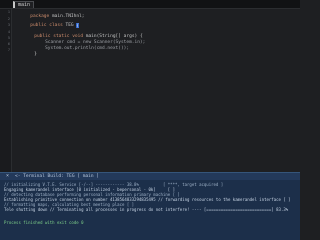 This screenshot has width=320, height=240. I want to click on code-keyword: public class, so click(46, 25).